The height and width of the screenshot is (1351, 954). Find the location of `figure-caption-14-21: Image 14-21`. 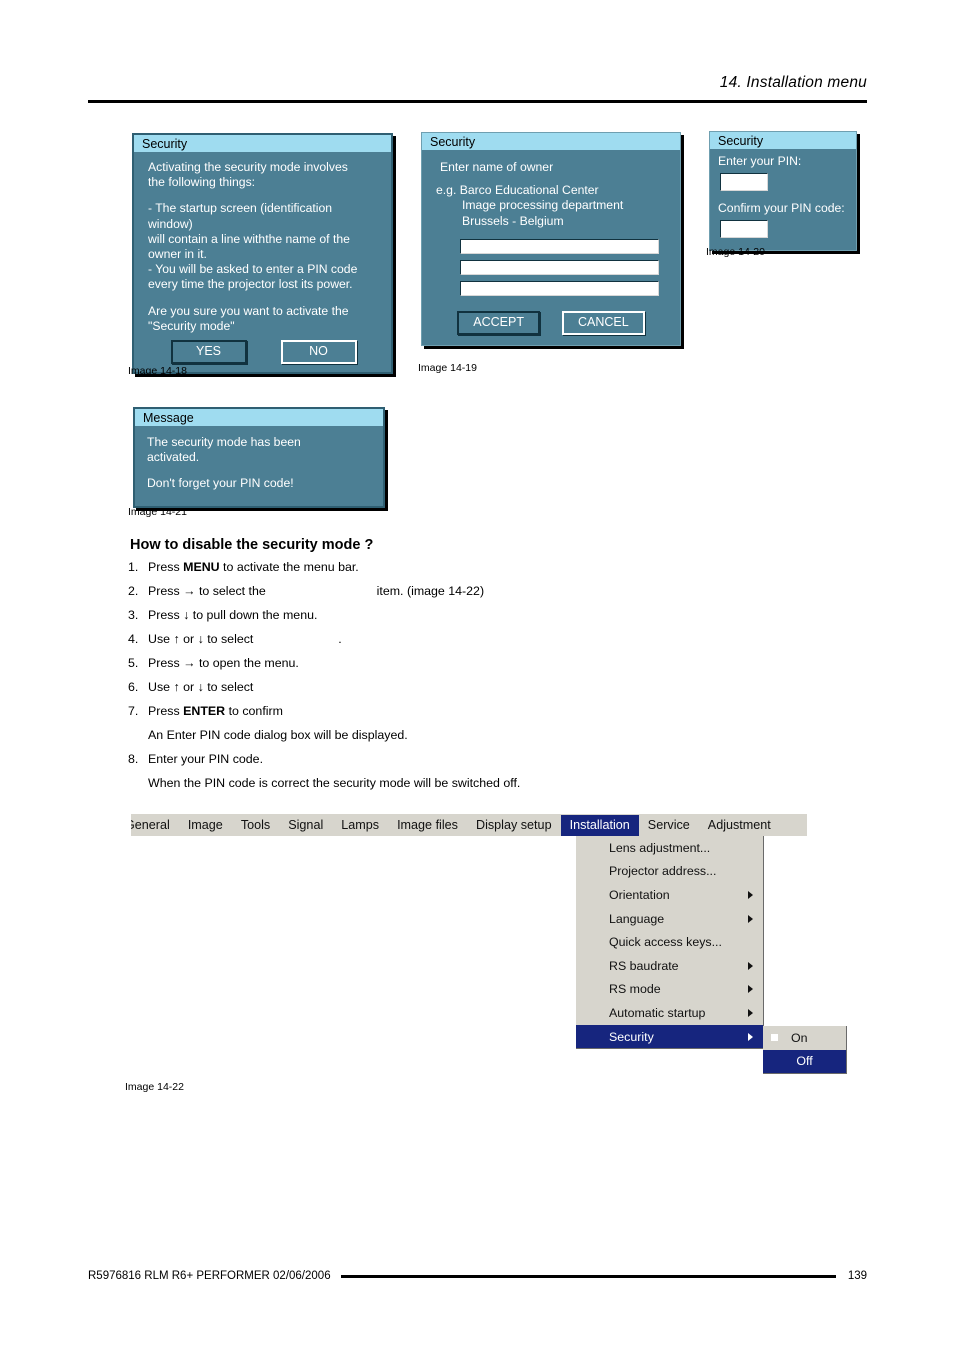

figure-caption-14-21: Image 14-21 is located at coordinates (157, 512).